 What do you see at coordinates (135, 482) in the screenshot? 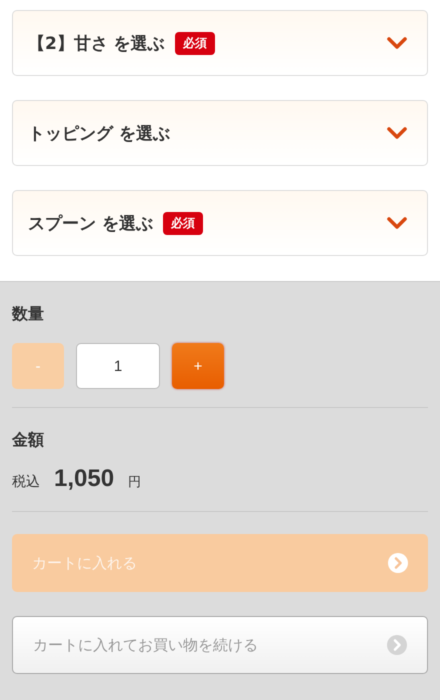
I see `currency-unit: 円` at bounding box center [135, 482].